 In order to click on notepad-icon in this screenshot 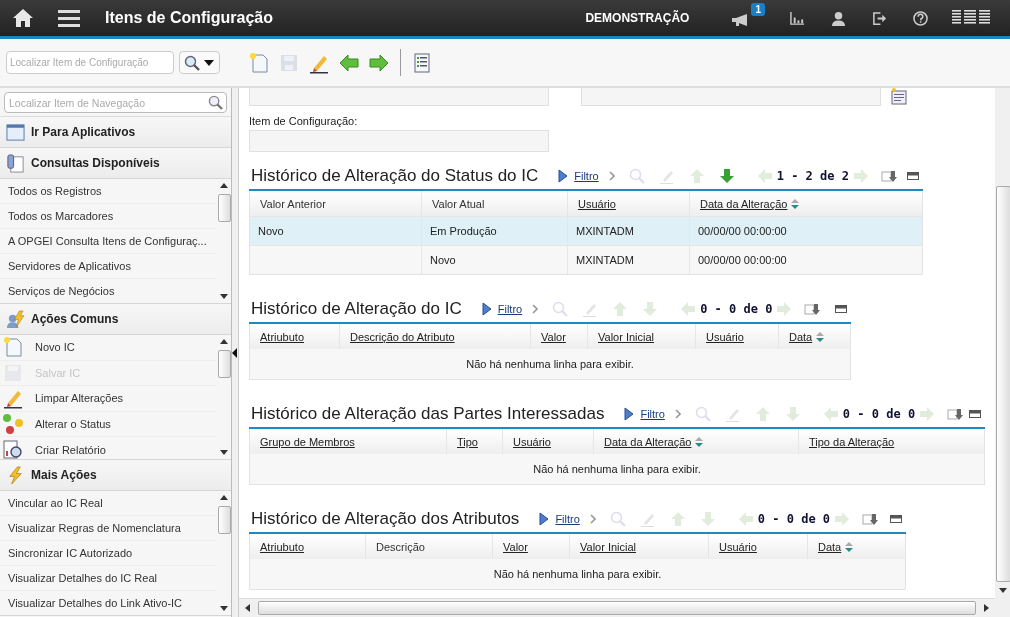, I will do `click(899, 97)`.